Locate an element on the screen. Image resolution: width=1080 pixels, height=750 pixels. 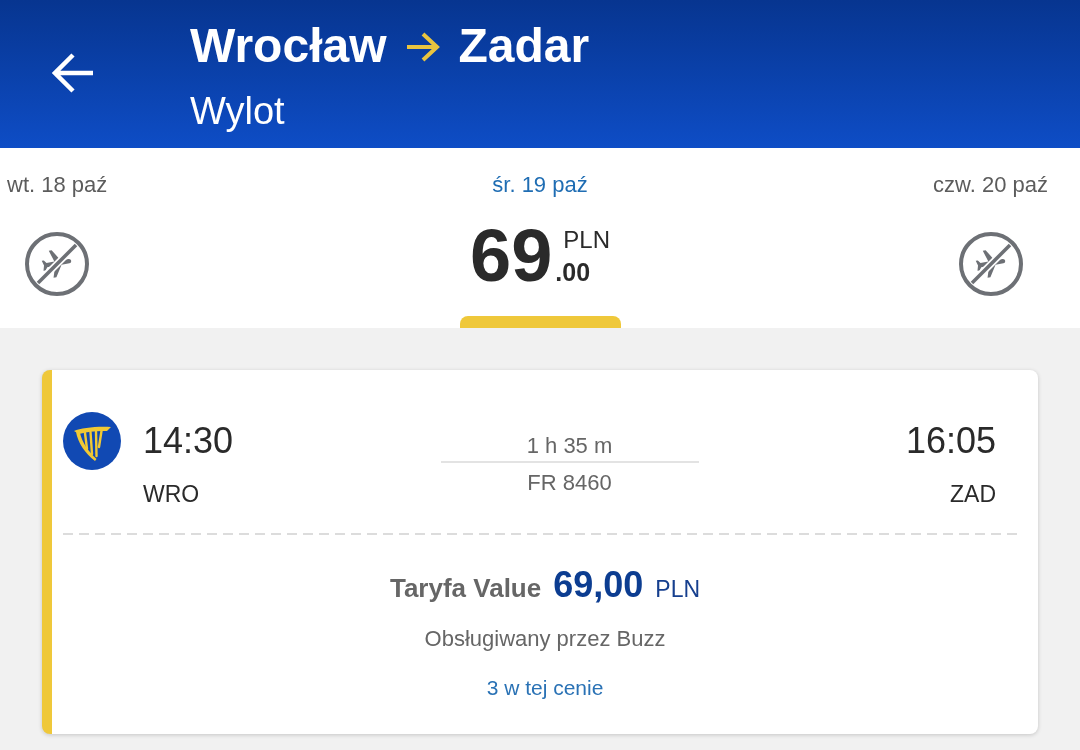
departure-time: 14:30 is located at coordinates (188, 441).